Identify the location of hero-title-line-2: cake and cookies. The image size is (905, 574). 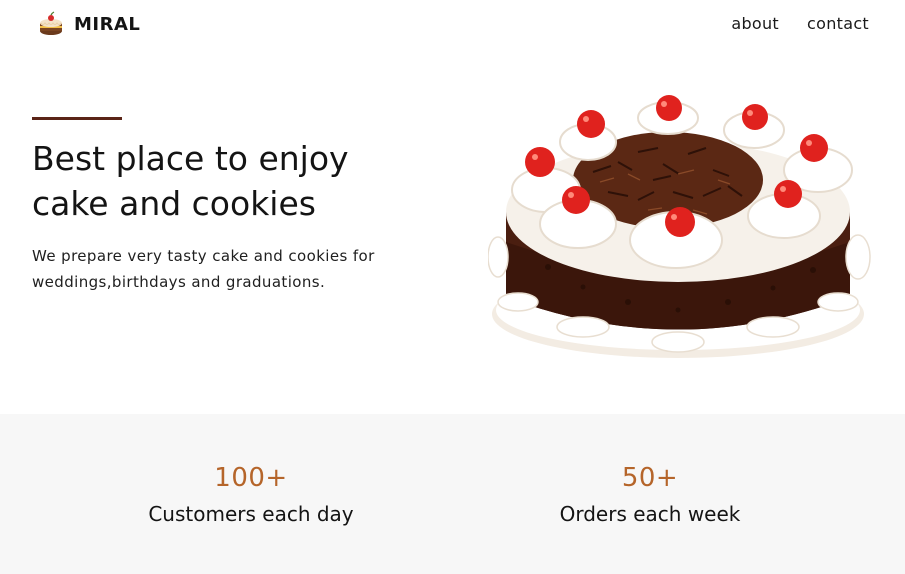
(174, 203).